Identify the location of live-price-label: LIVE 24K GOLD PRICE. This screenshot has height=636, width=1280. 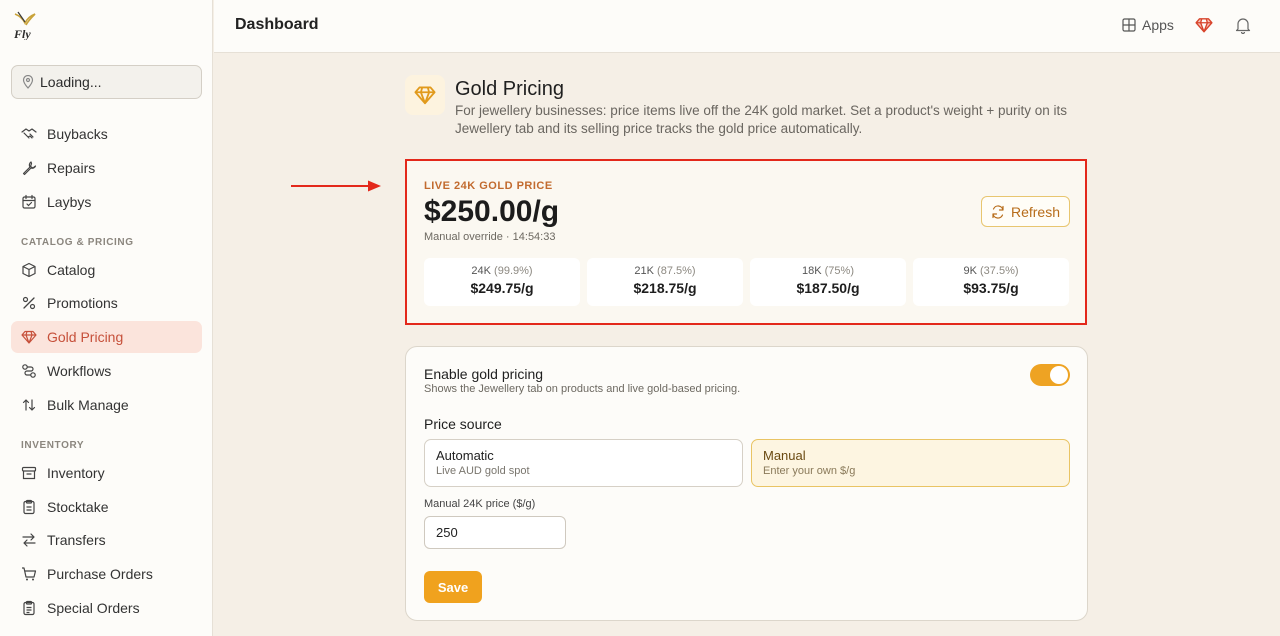
(488, 186).